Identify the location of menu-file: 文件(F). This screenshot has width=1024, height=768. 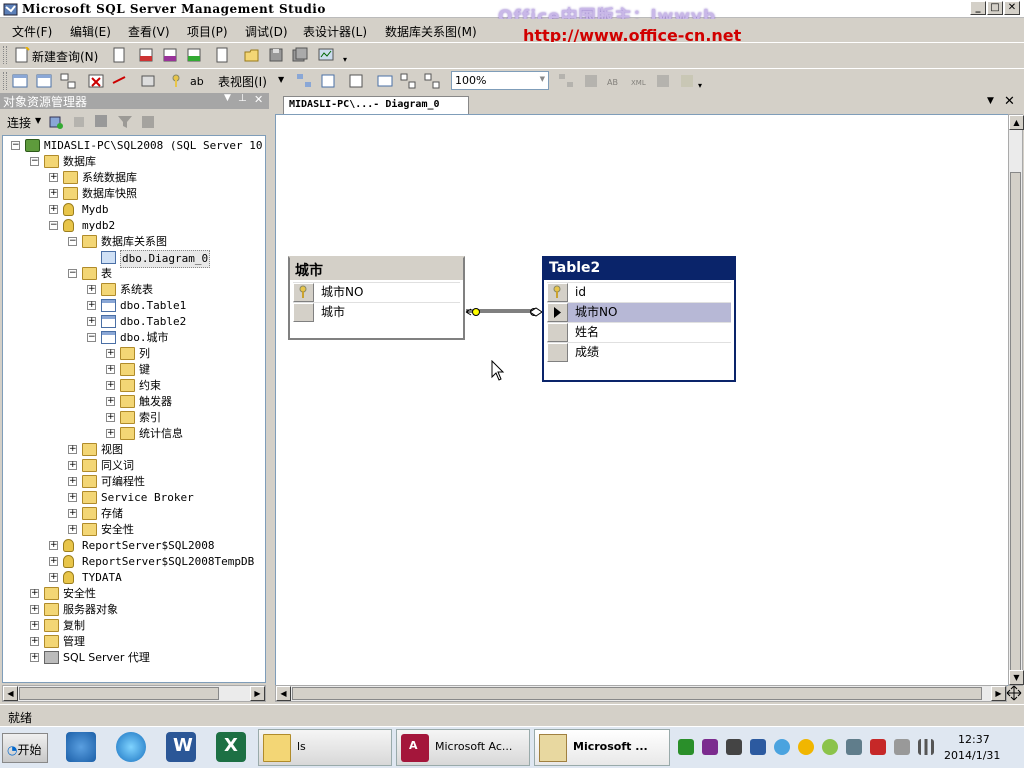
(32, 31).